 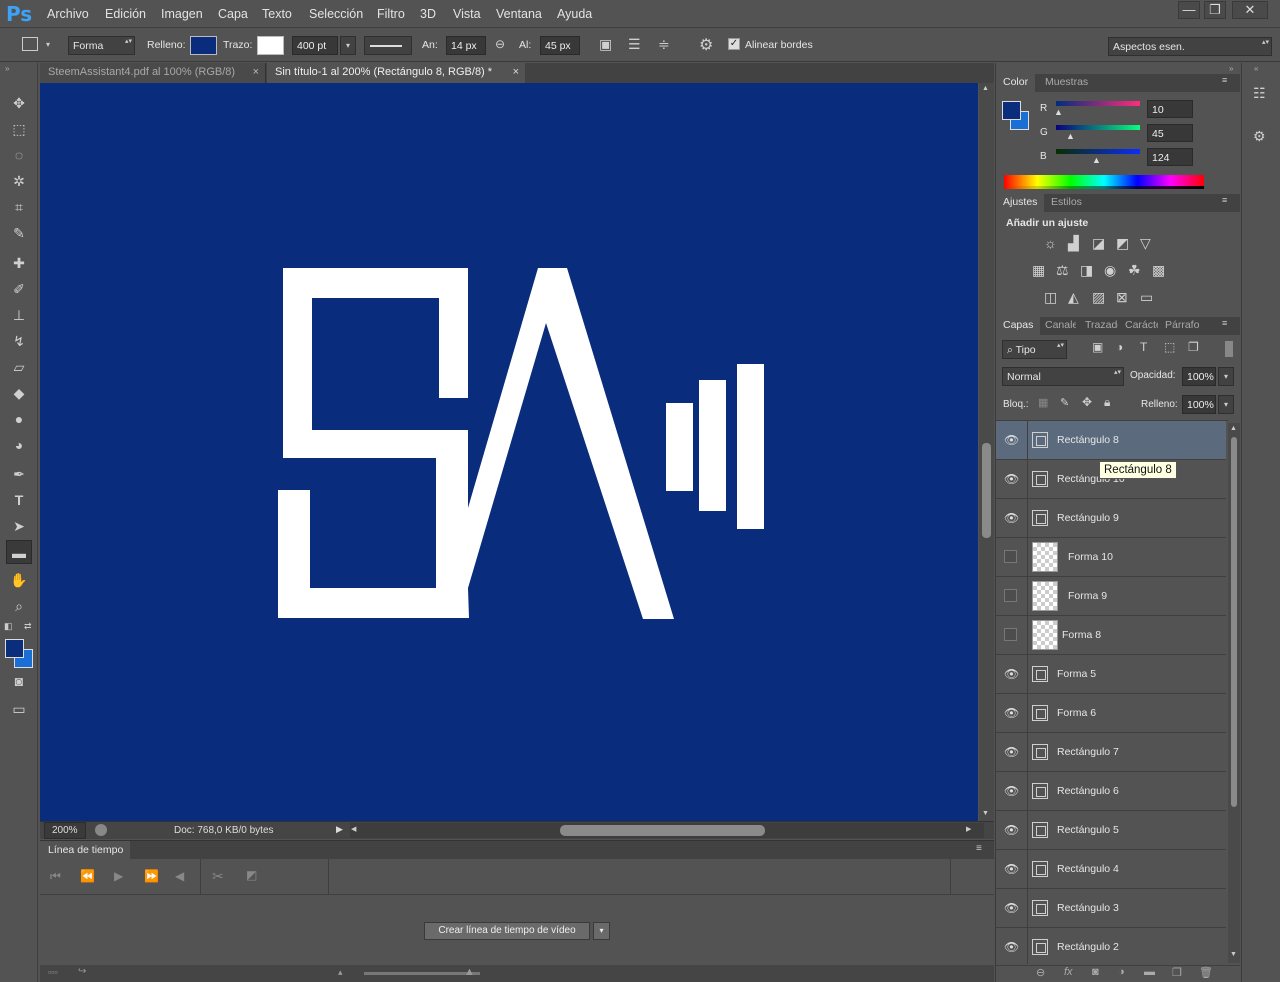 What do you see at coordinates (203, 45) in the screenshot?
I see `fill-color-swatch` at bounding box center [203, 45].